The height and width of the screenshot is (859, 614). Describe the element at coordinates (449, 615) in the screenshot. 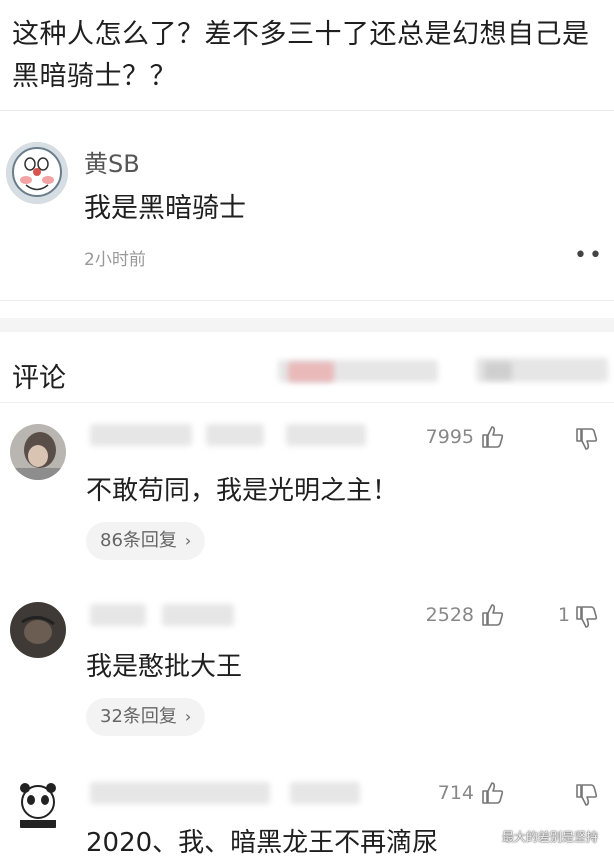

I see `like-count: 2528` at that location.